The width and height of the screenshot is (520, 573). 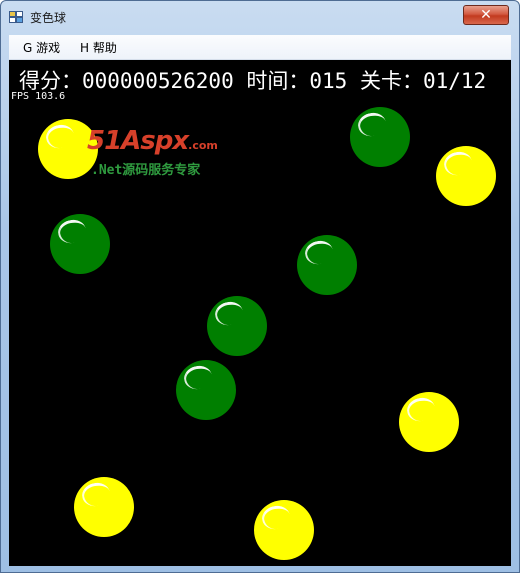 I want to click on watermark-domain: .com, so click(x=203, y=145).